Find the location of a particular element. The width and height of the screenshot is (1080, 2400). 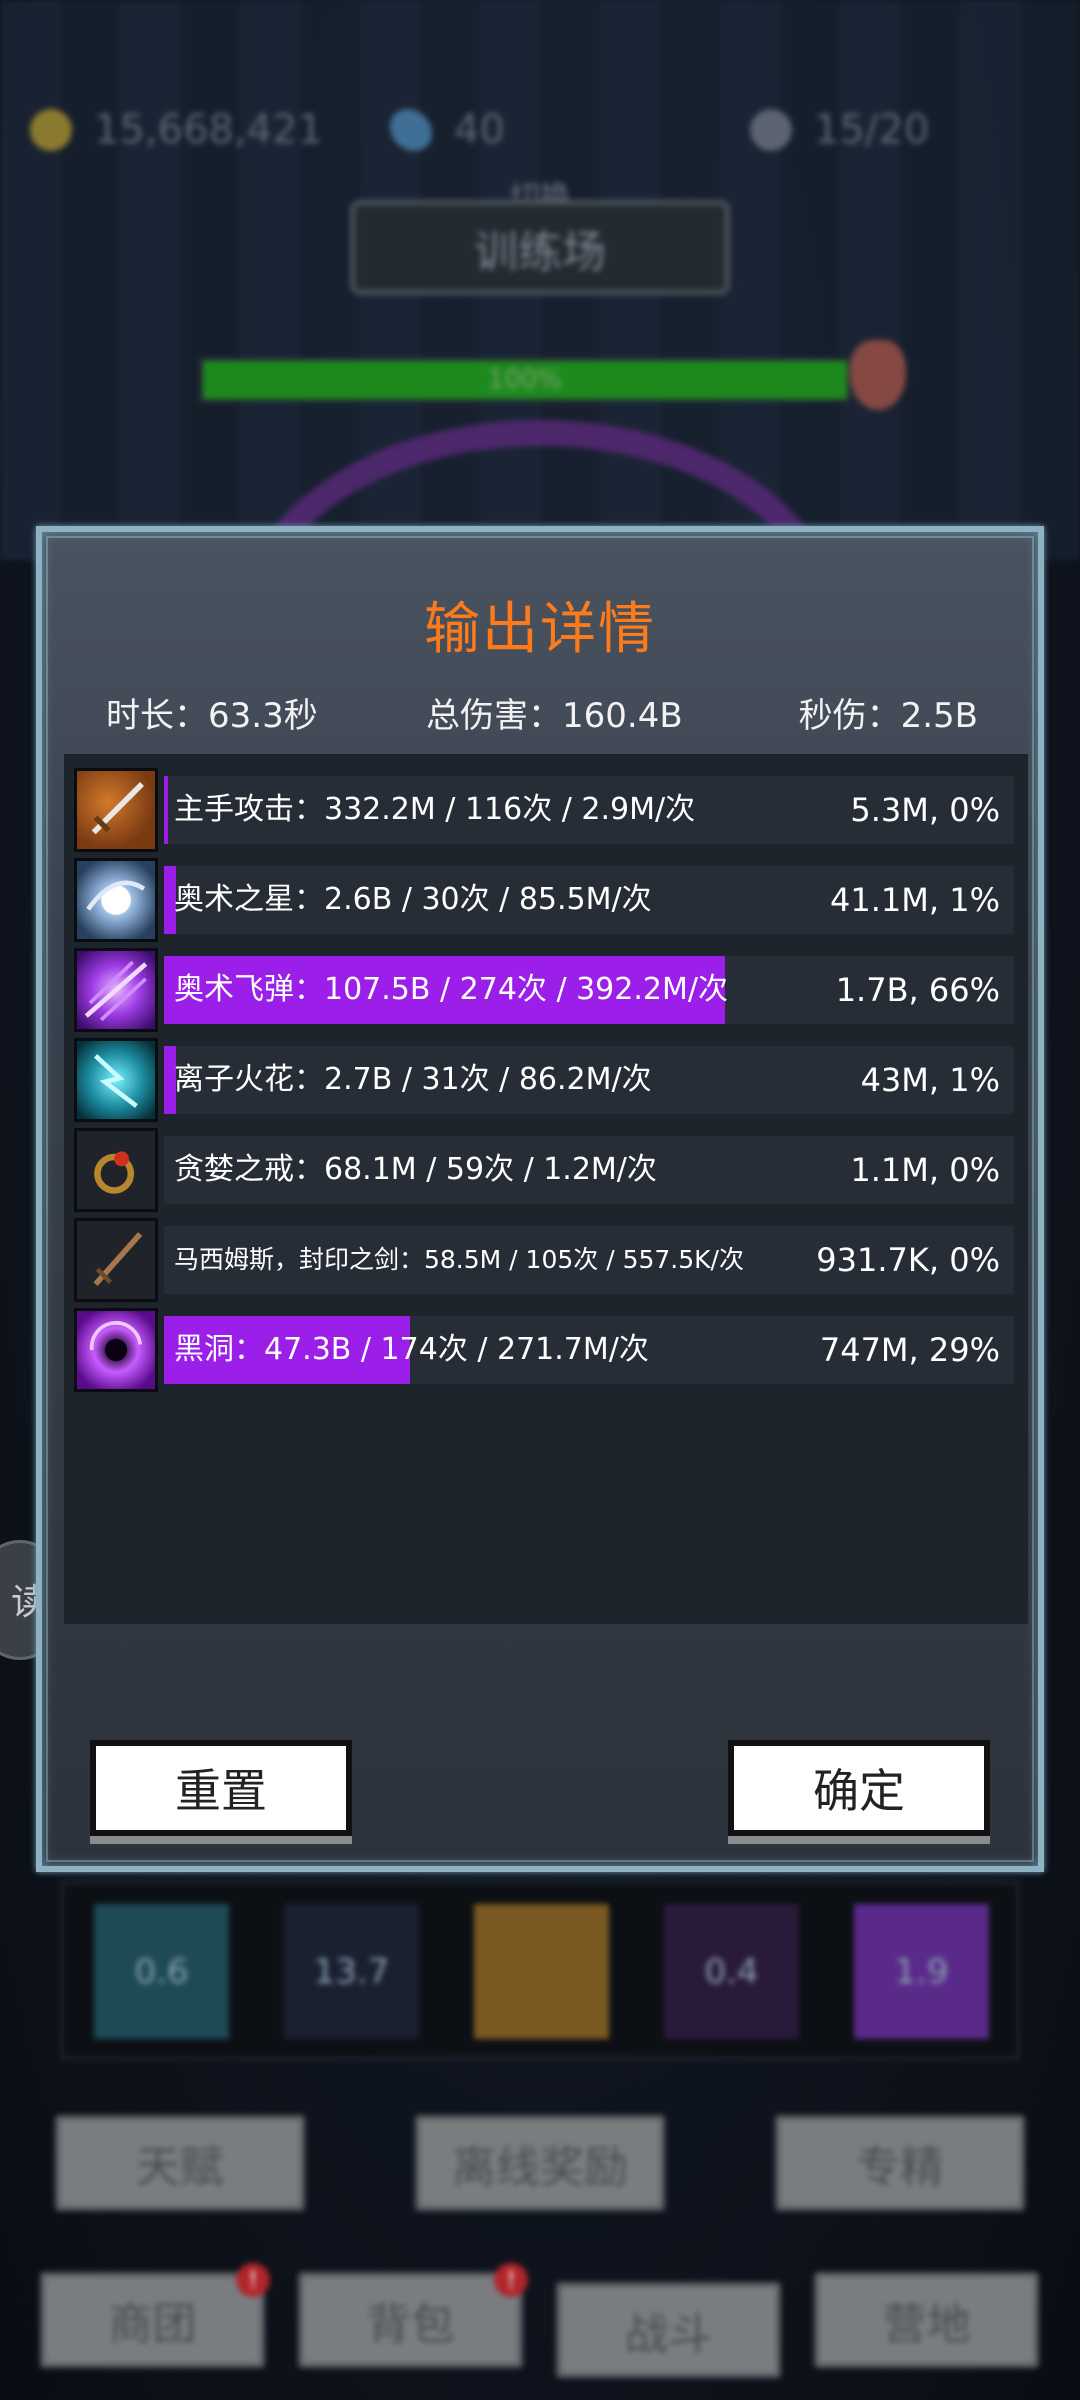

nav-guild-label: 商团 is located at coordinates (152, 2324).